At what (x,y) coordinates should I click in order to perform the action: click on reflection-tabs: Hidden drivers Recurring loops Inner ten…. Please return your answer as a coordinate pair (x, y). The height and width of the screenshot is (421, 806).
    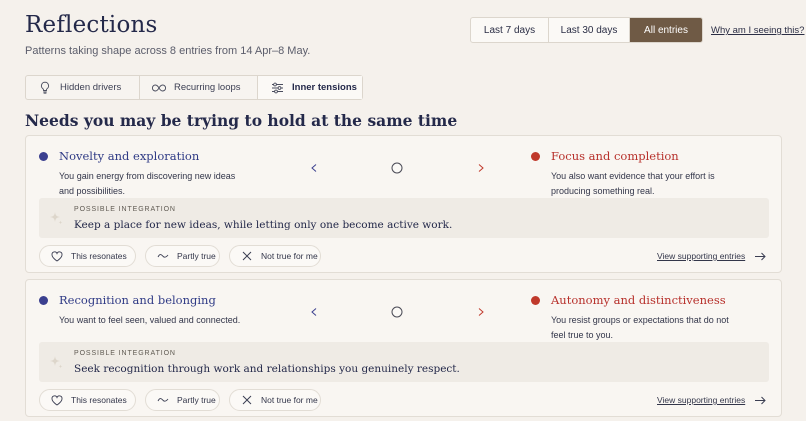
    Looking at the image, I should click on (194, 87).